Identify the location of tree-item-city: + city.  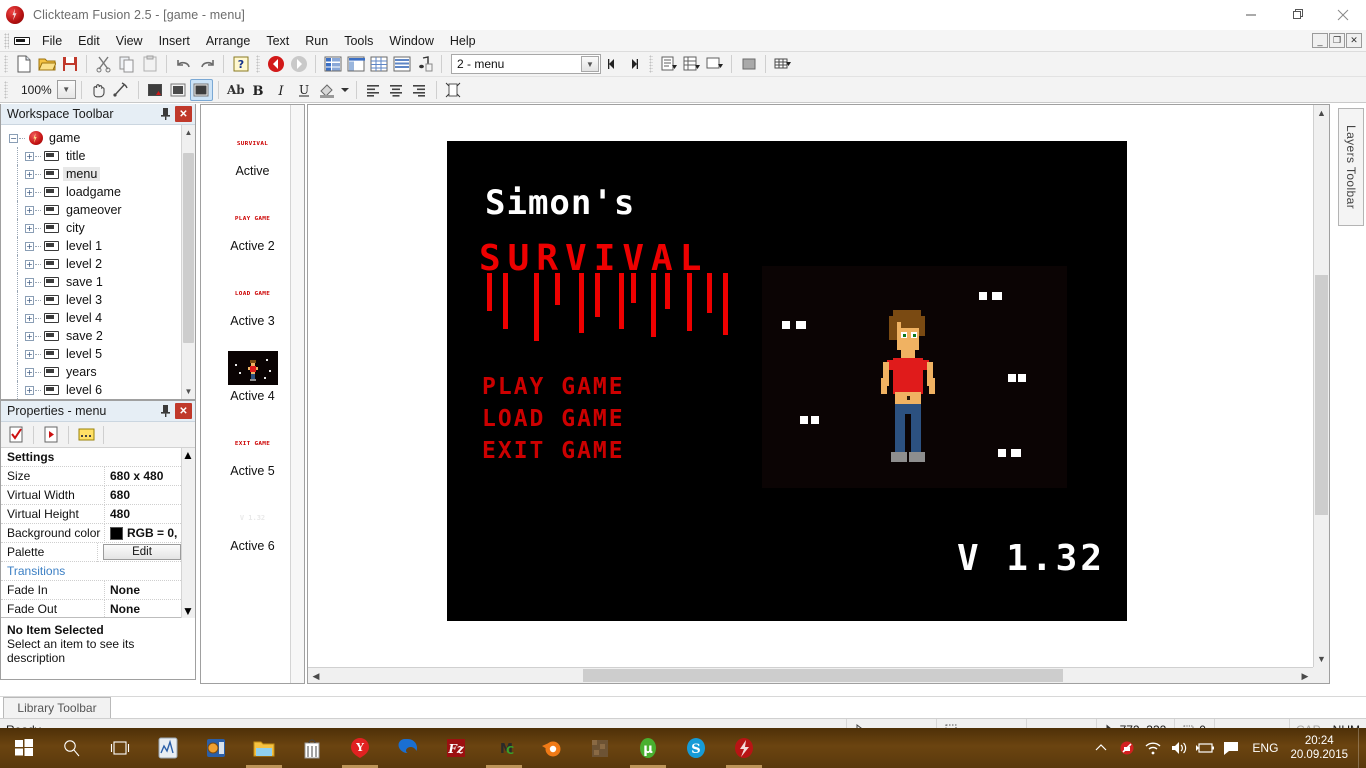
(91, 228).